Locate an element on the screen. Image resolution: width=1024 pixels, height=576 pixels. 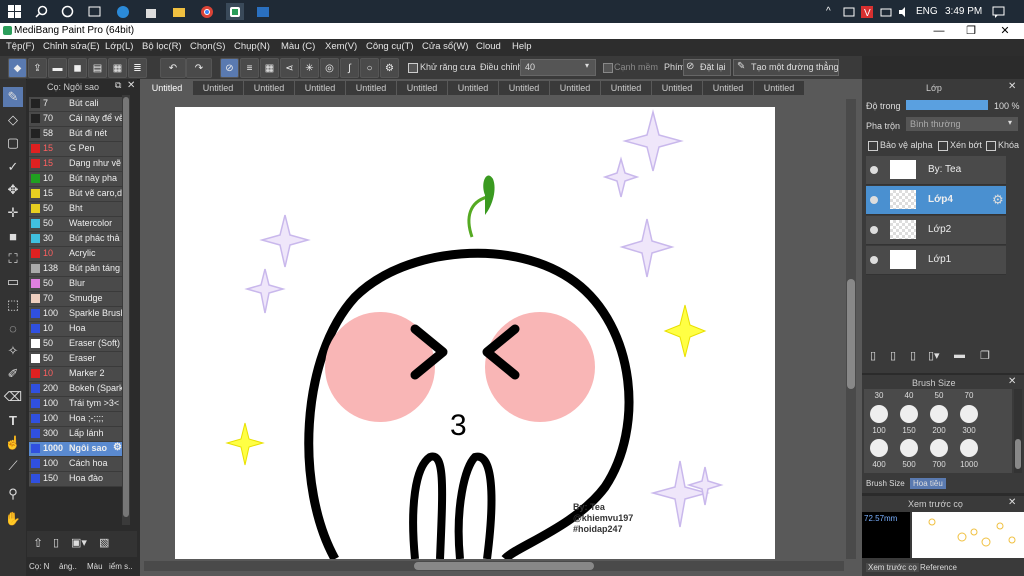
brush-menu-icon: ▣▾ is located at coordinates (79, 542).